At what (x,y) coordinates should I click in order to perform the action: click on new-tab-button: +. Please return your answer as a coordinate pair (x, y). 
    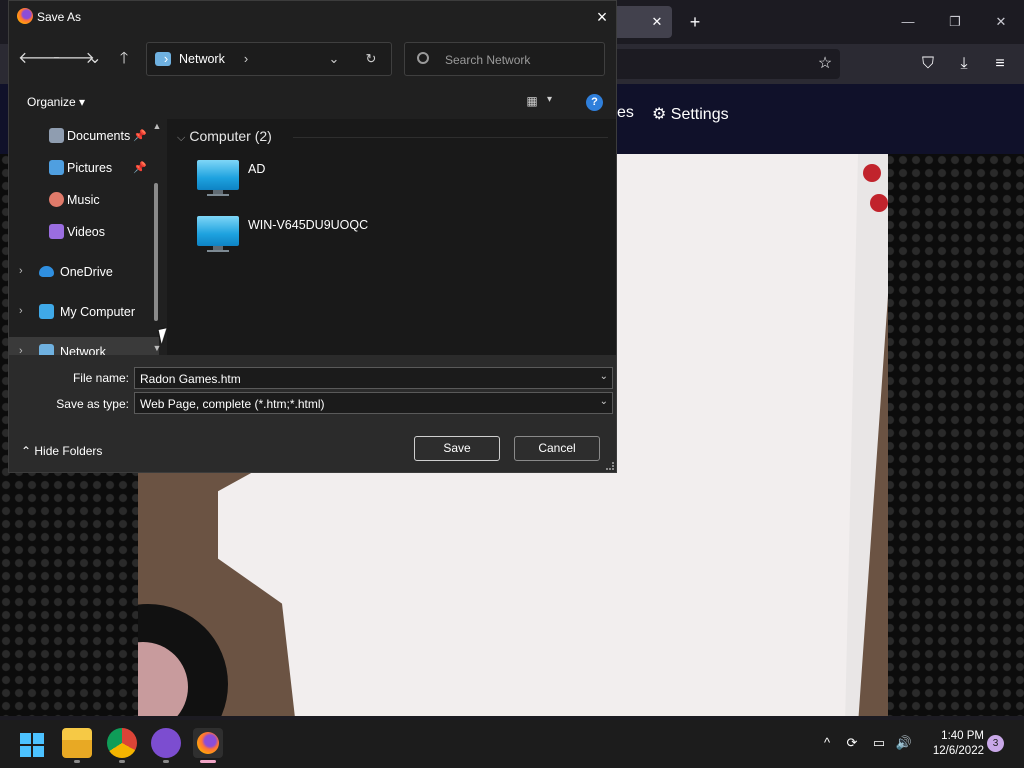
    Looking at the image, I should click on (695, 22).